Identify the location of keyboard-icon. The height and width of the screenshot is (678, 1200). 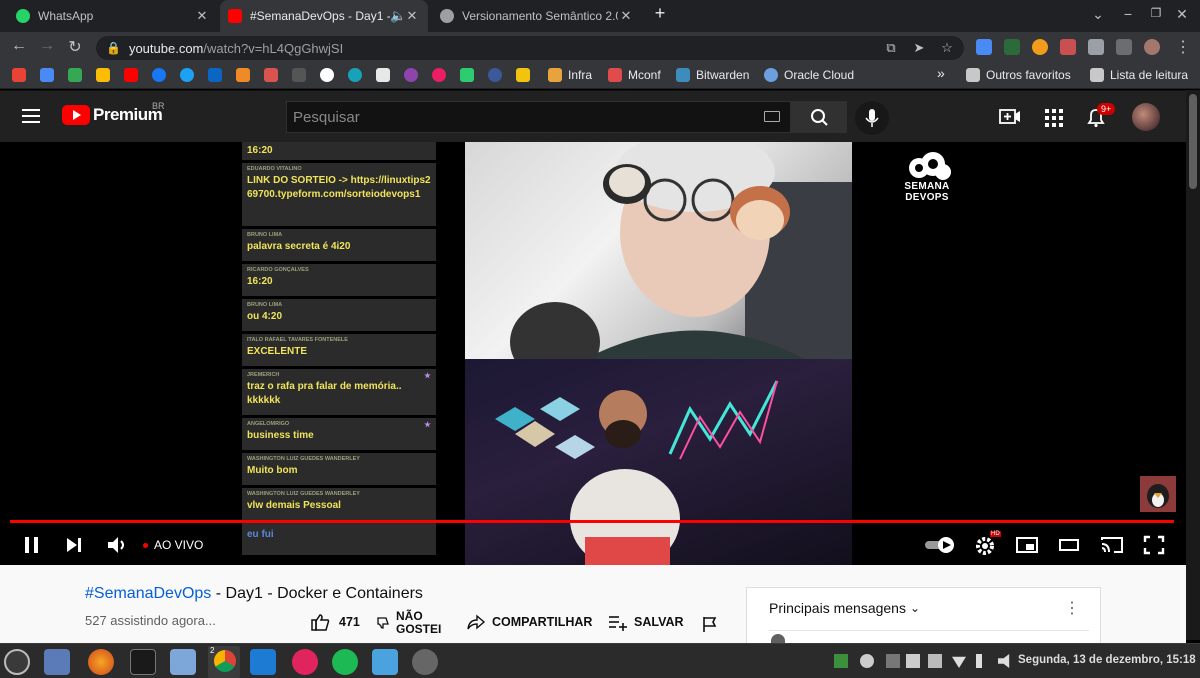
(772, 116).